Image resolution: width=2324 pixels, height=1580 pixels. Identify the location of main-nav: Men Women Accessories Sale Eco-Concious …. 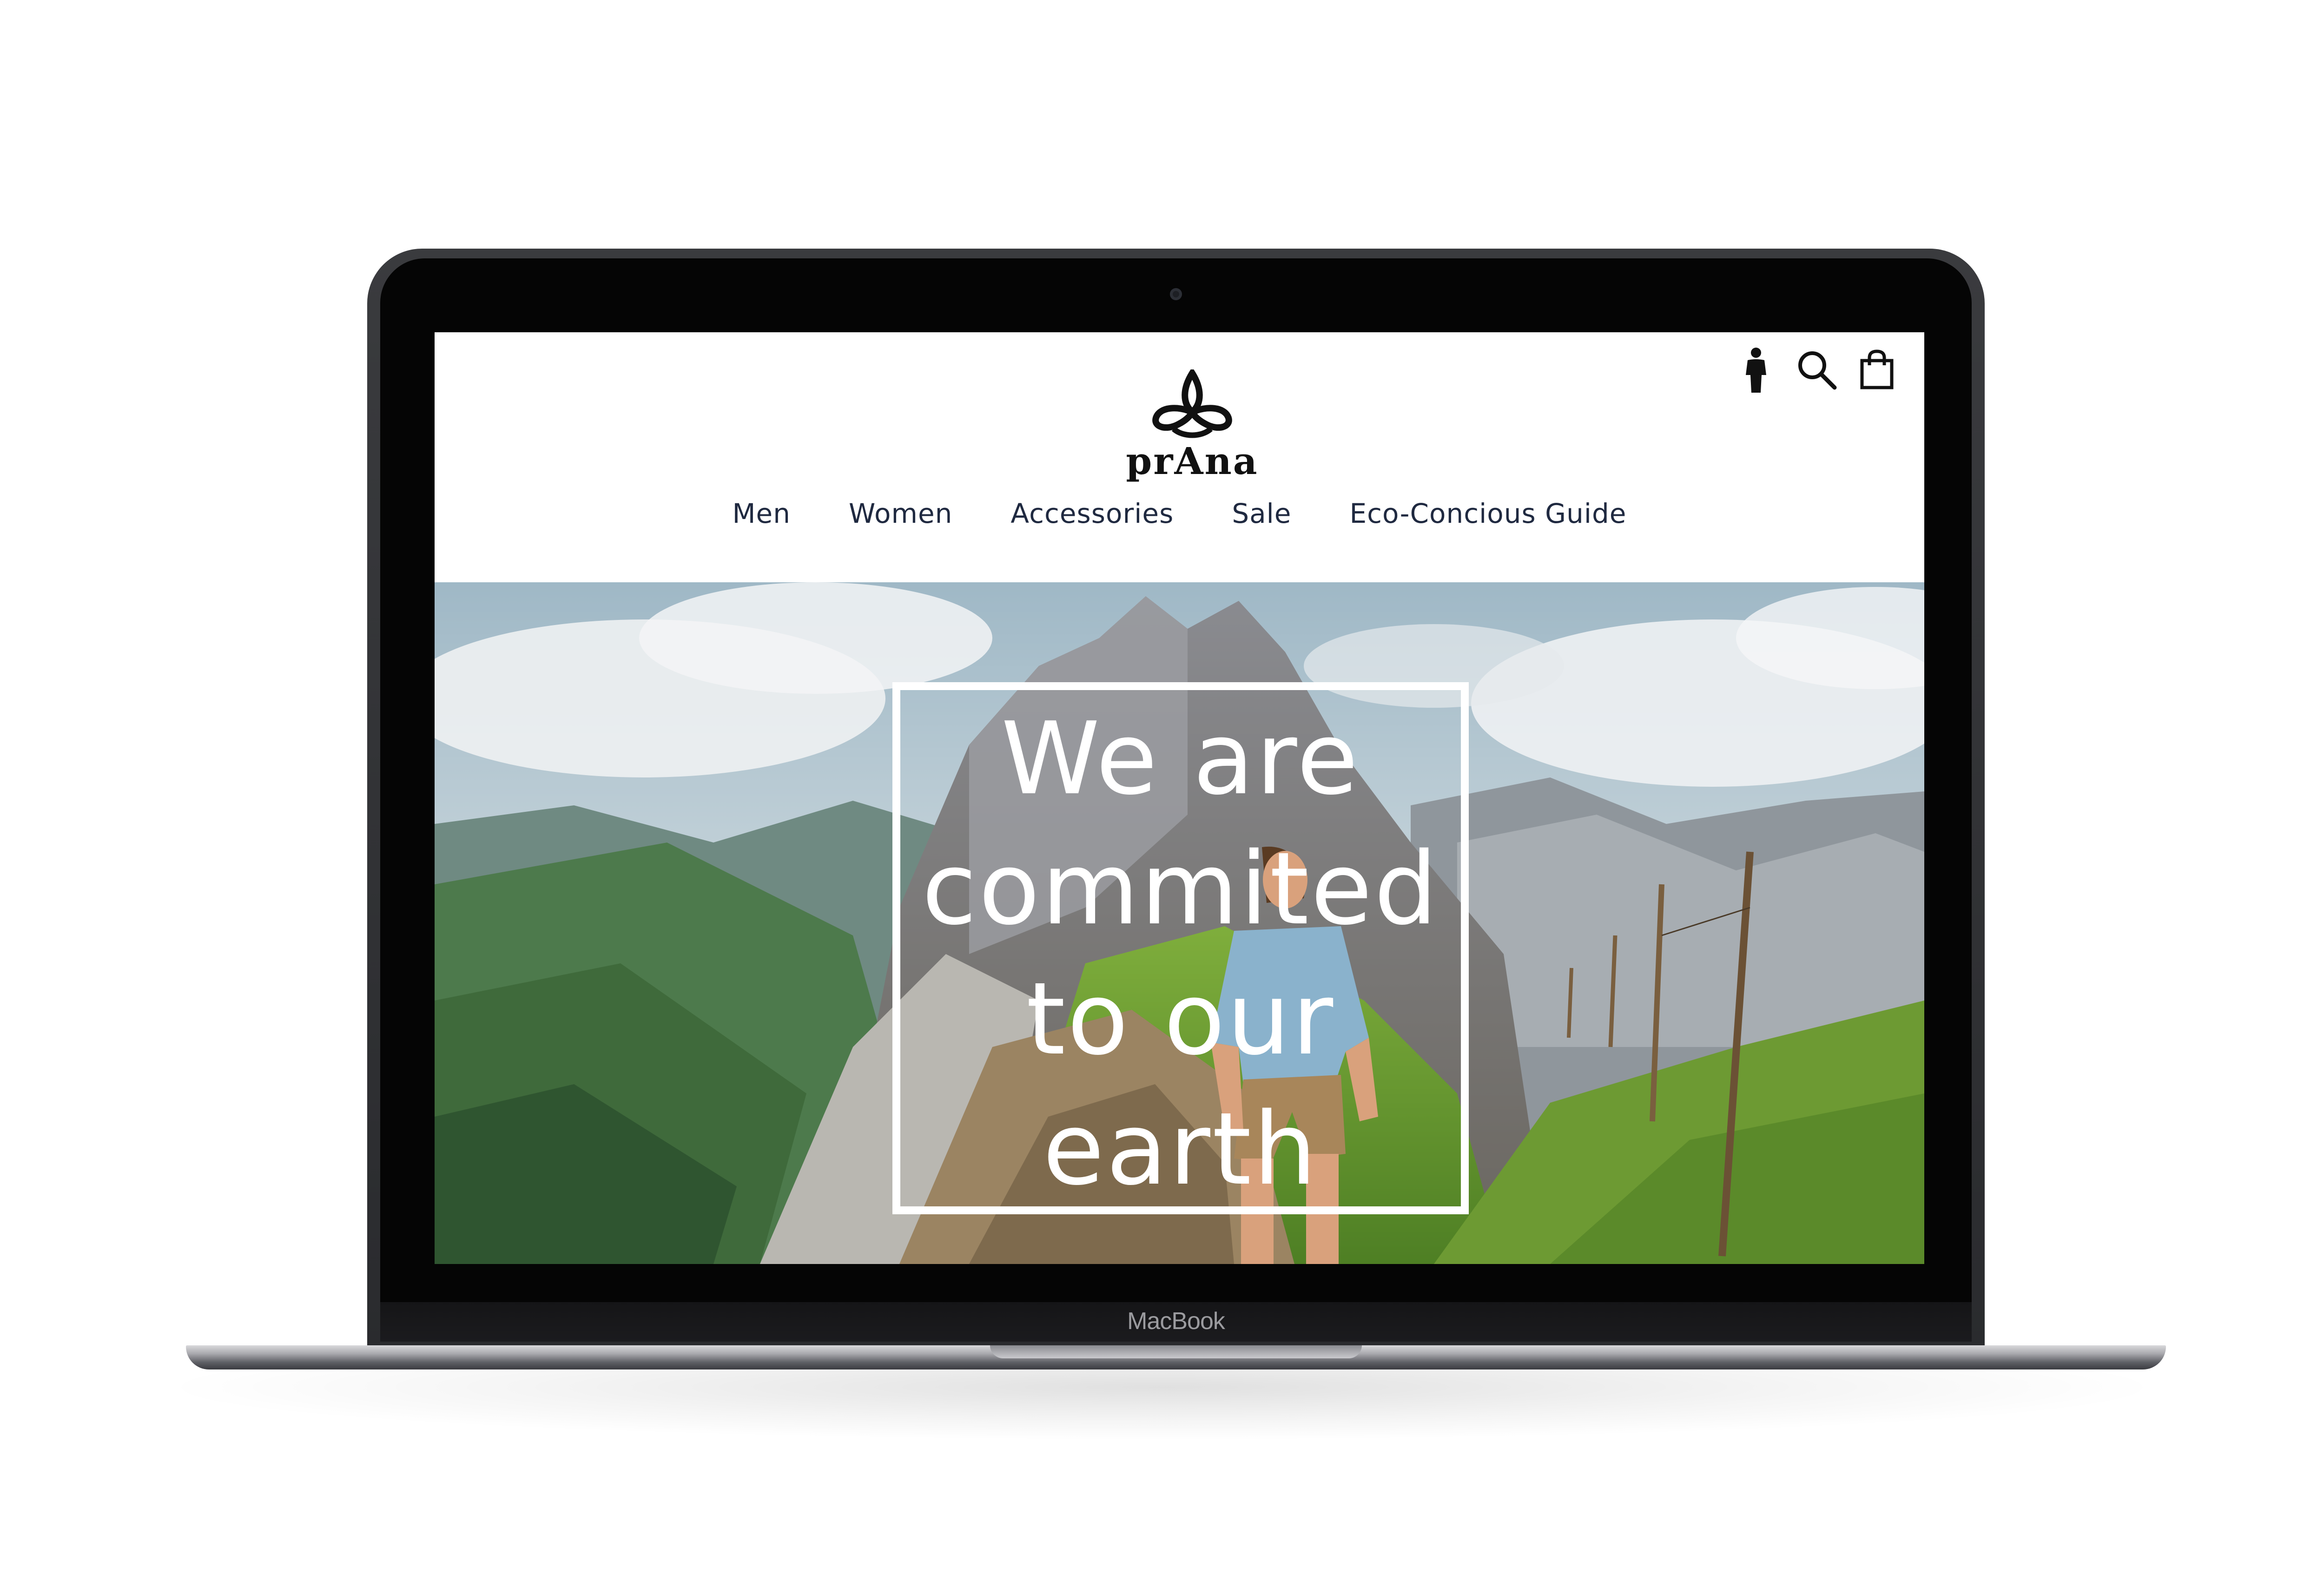
(1179, 513).